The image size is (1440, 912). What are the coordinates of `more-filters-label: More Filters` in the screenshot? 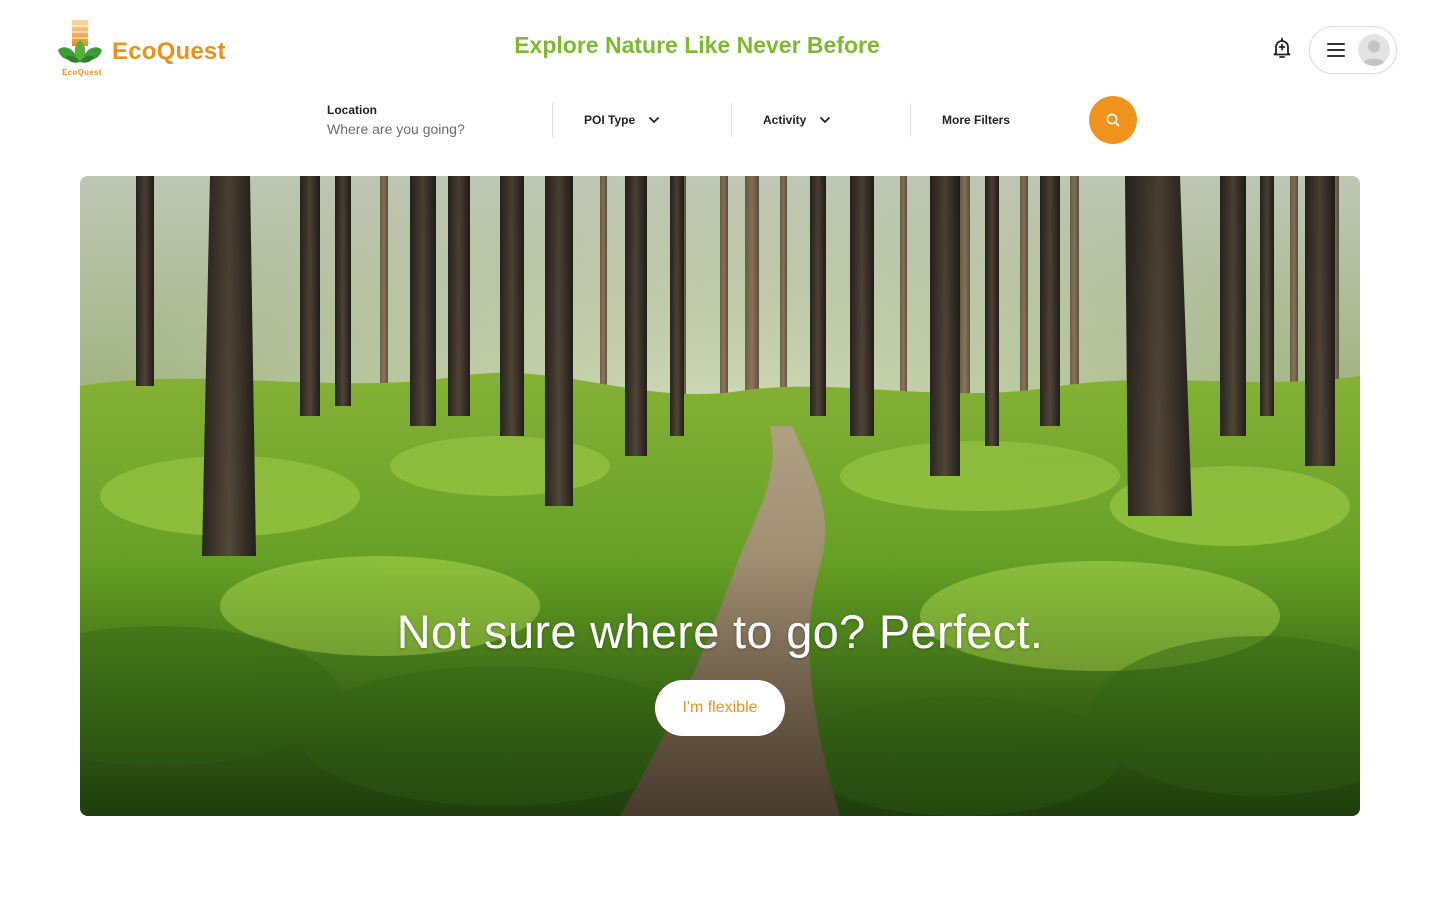 It's located at (976, 120).